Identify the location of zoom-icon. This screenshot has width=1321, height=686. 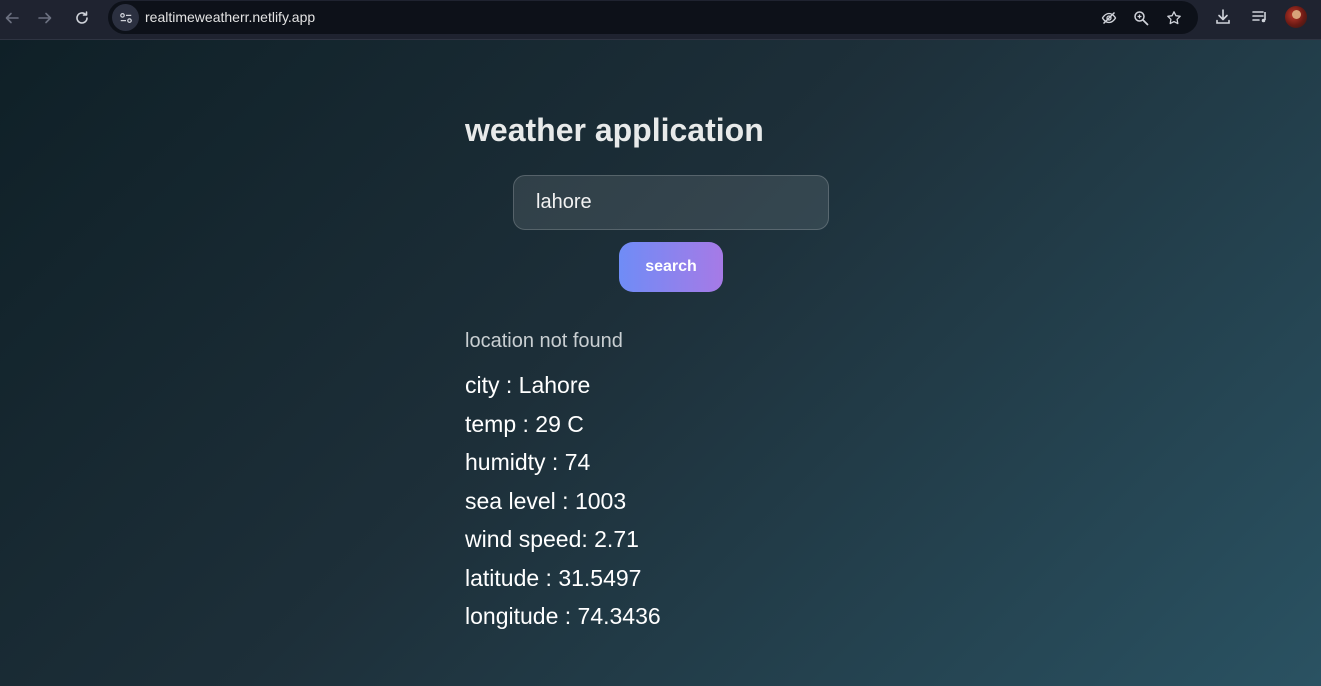
(1141, 18).